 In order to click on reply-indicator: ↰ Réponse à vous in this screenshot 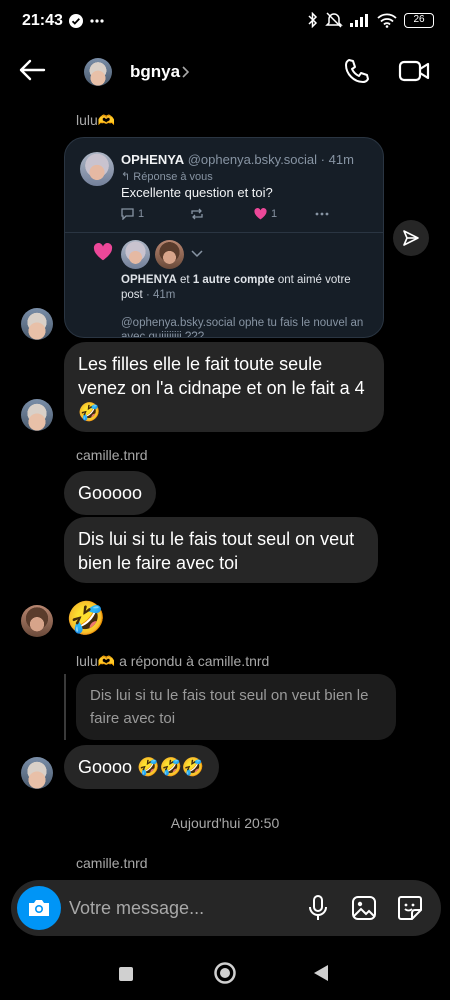, I will do `click(167, 177)`.